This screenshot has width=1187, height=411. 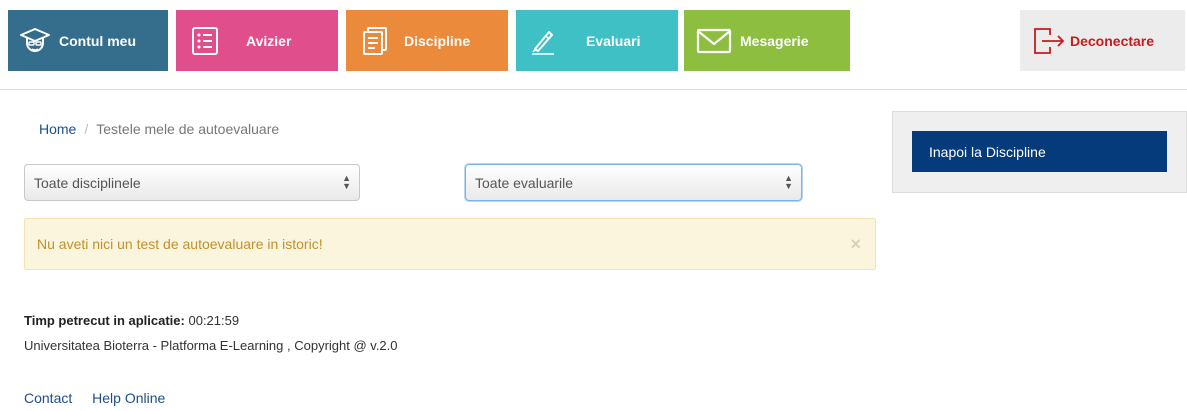 What do you see at coordinates (35, 41) in the screenshot?
I see `graduate-icon` at bounding box center [35, 41].